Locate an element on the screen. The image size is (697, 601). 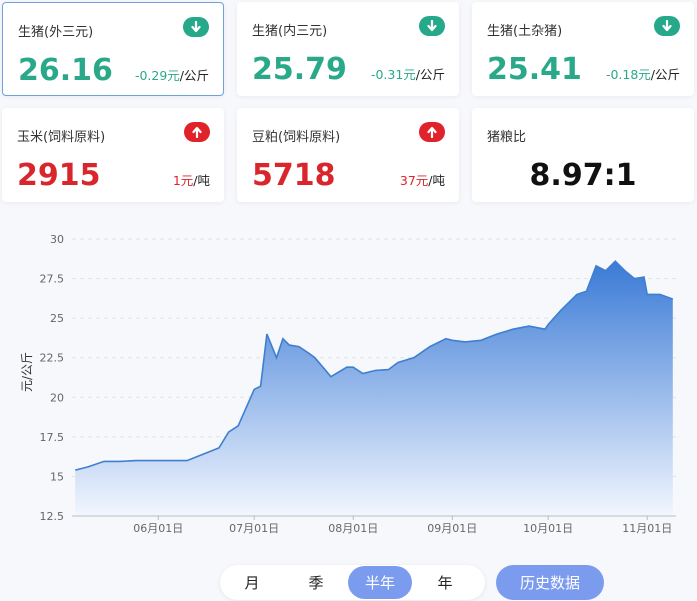
period-selector: 月 季 半年 年 is located at coordinates (352, 582).